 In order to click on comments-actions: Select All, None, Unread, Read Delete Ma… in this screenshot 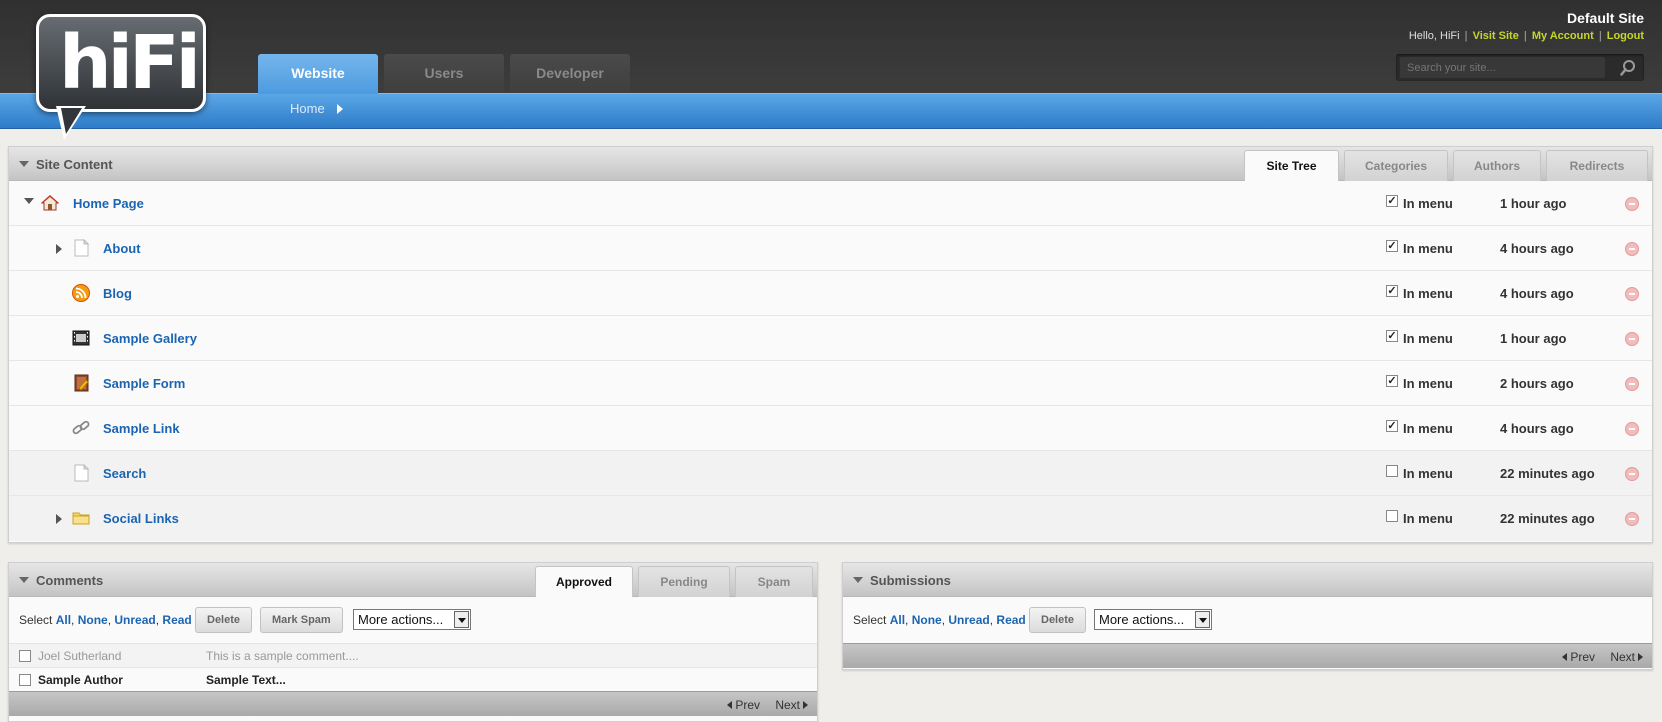, I will do `click(413, 620)`.